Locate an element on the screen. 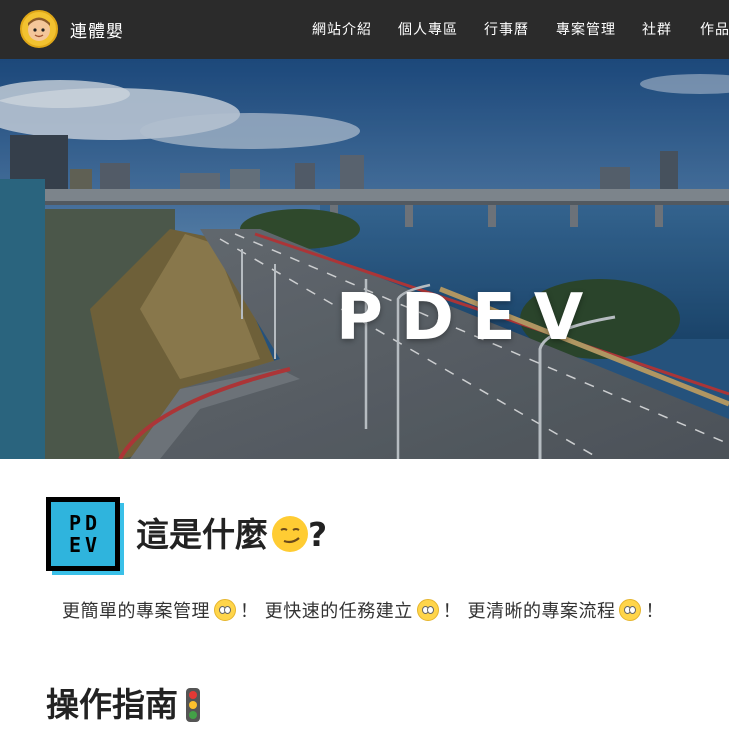  smirking-face-icon is located at coordinates (290, 534).